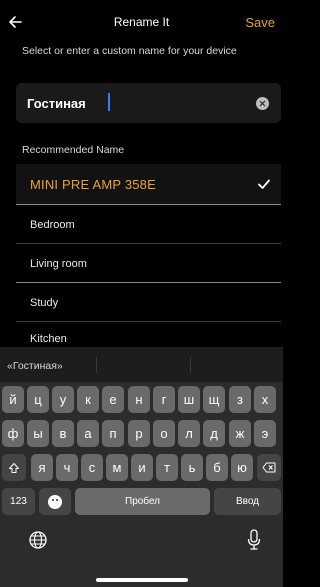  I want to click on nav-bar: Rename It Save, so click(141, 19).